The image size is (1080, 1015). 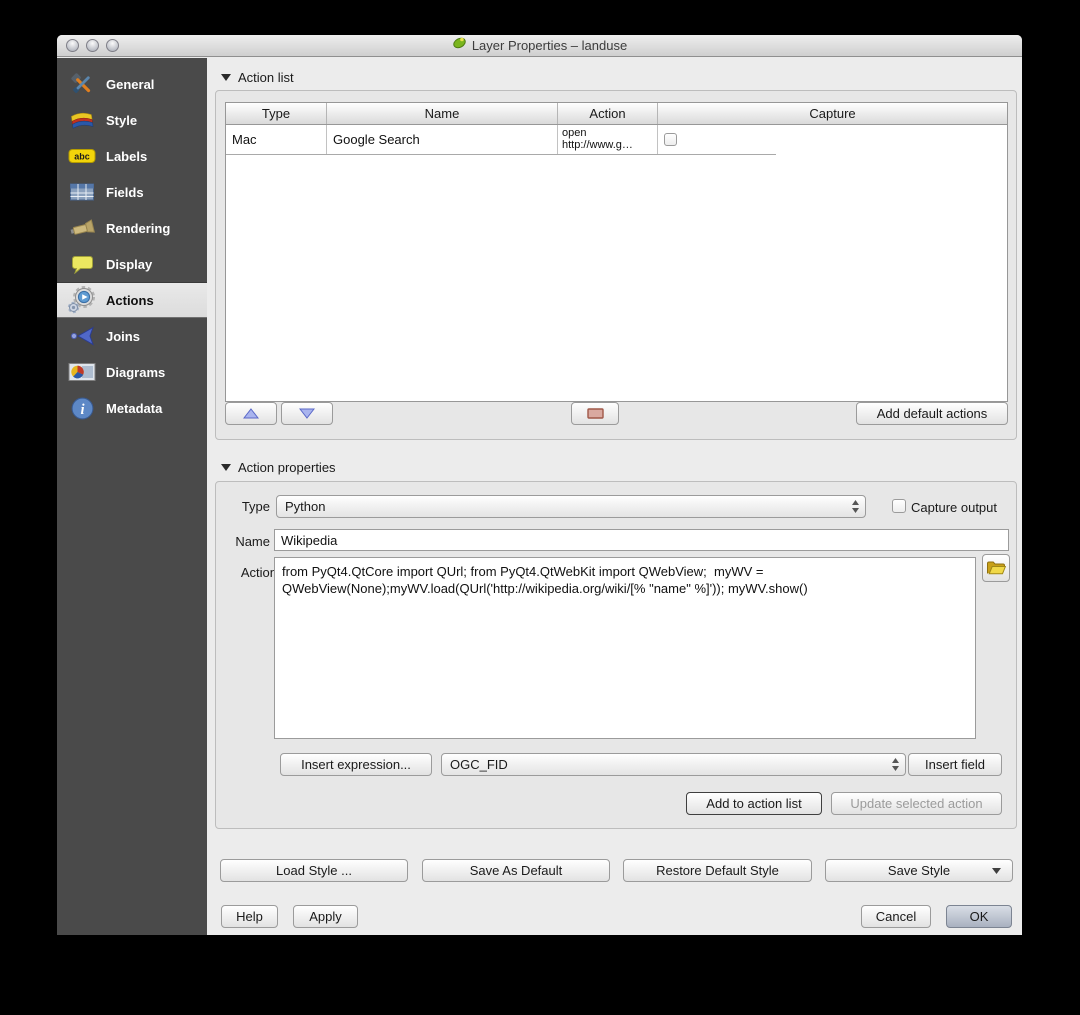 What do you see at coordinates (979, 916) in the screenshot?
I see `ok-button: OK` at bounding box center [979, 916].